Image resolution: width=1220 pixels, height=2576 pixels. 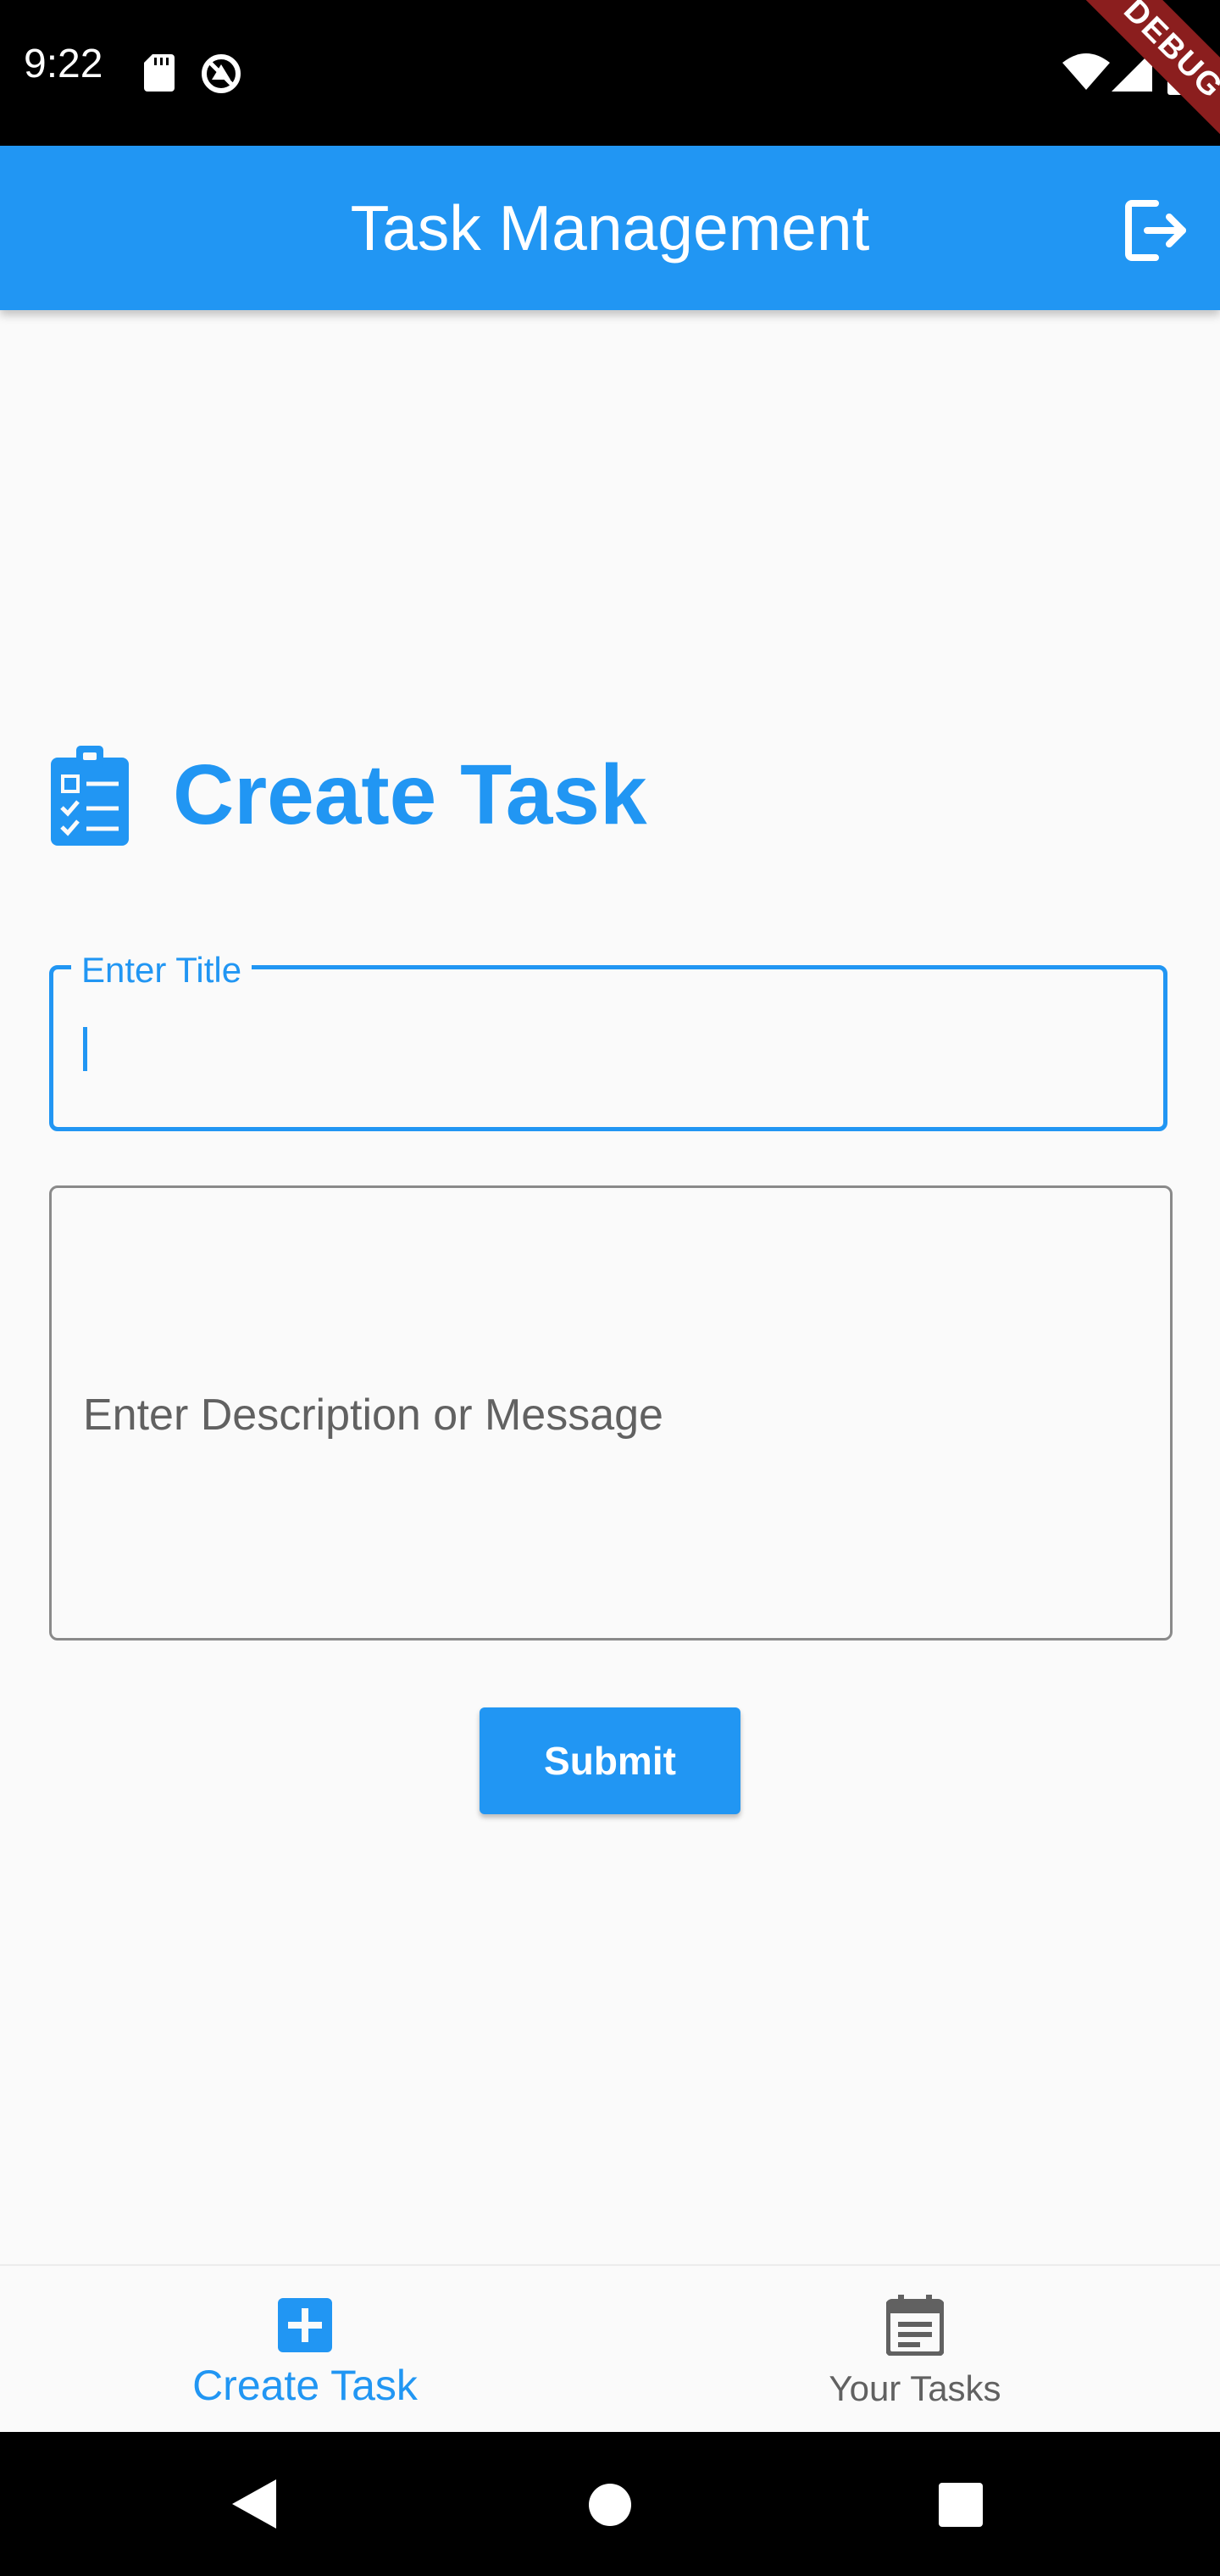 What do you see at coordinates (90, 796) in the screenshot?
I see `clipboard-checklist-icon` at bounding box center [90, 796].